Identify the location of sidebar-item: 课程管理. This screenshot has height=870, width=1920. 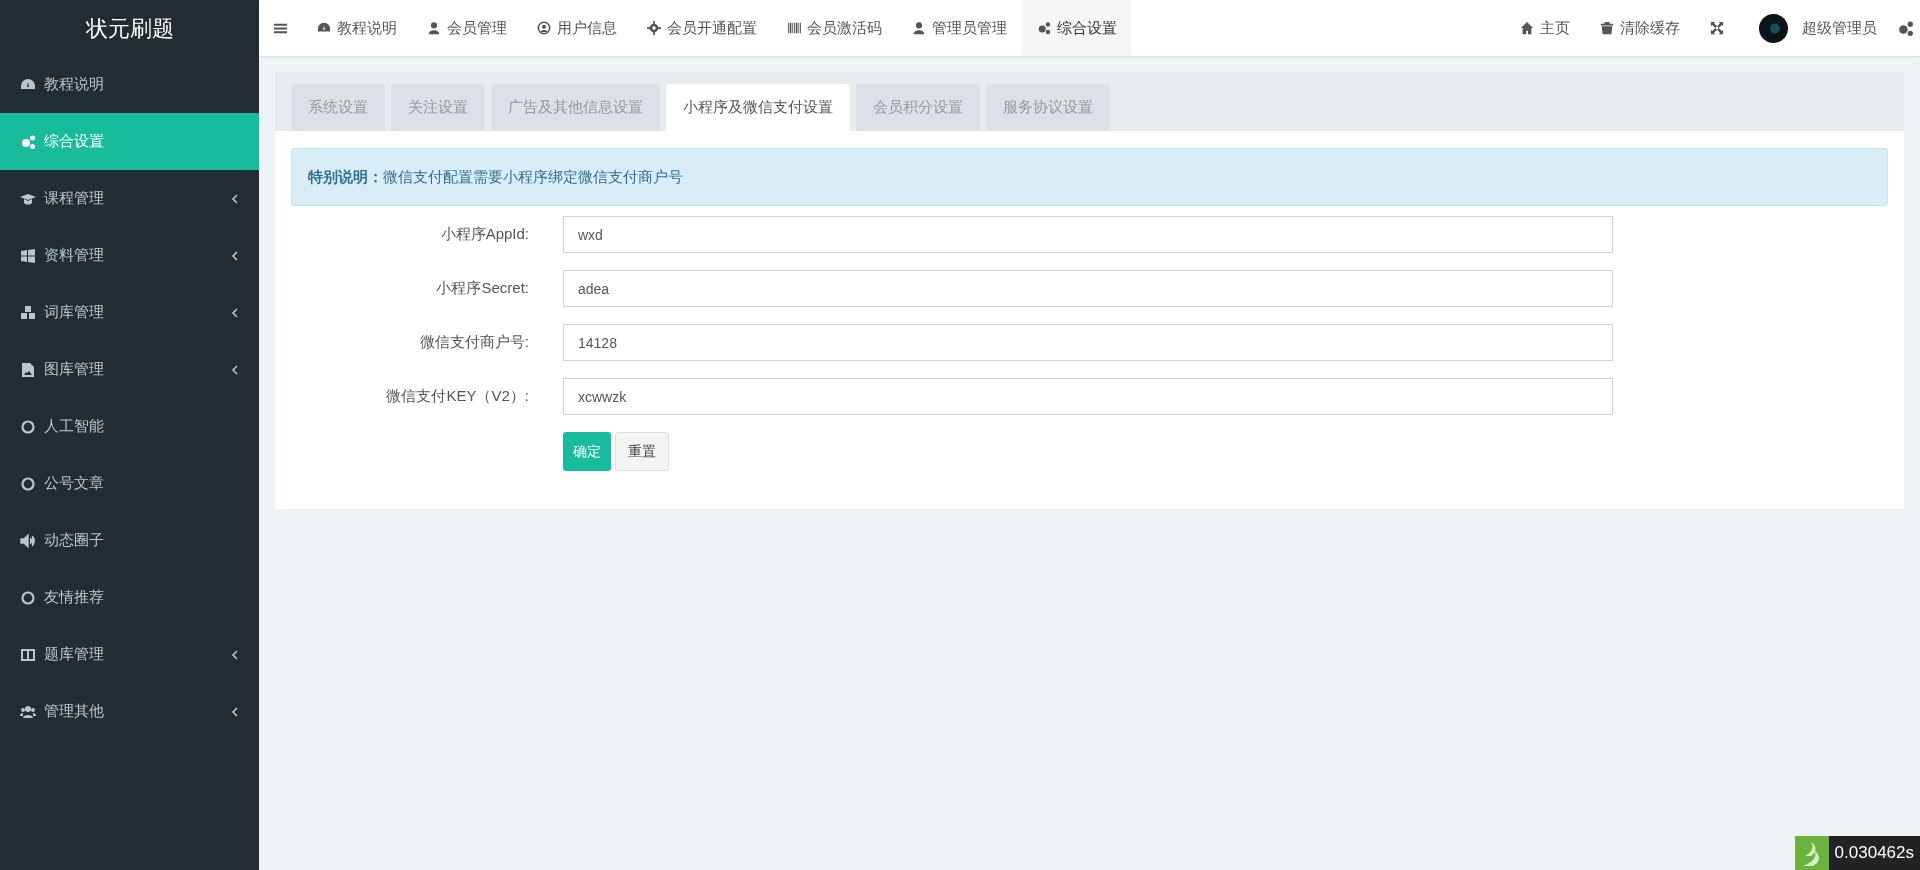
(129, 198).